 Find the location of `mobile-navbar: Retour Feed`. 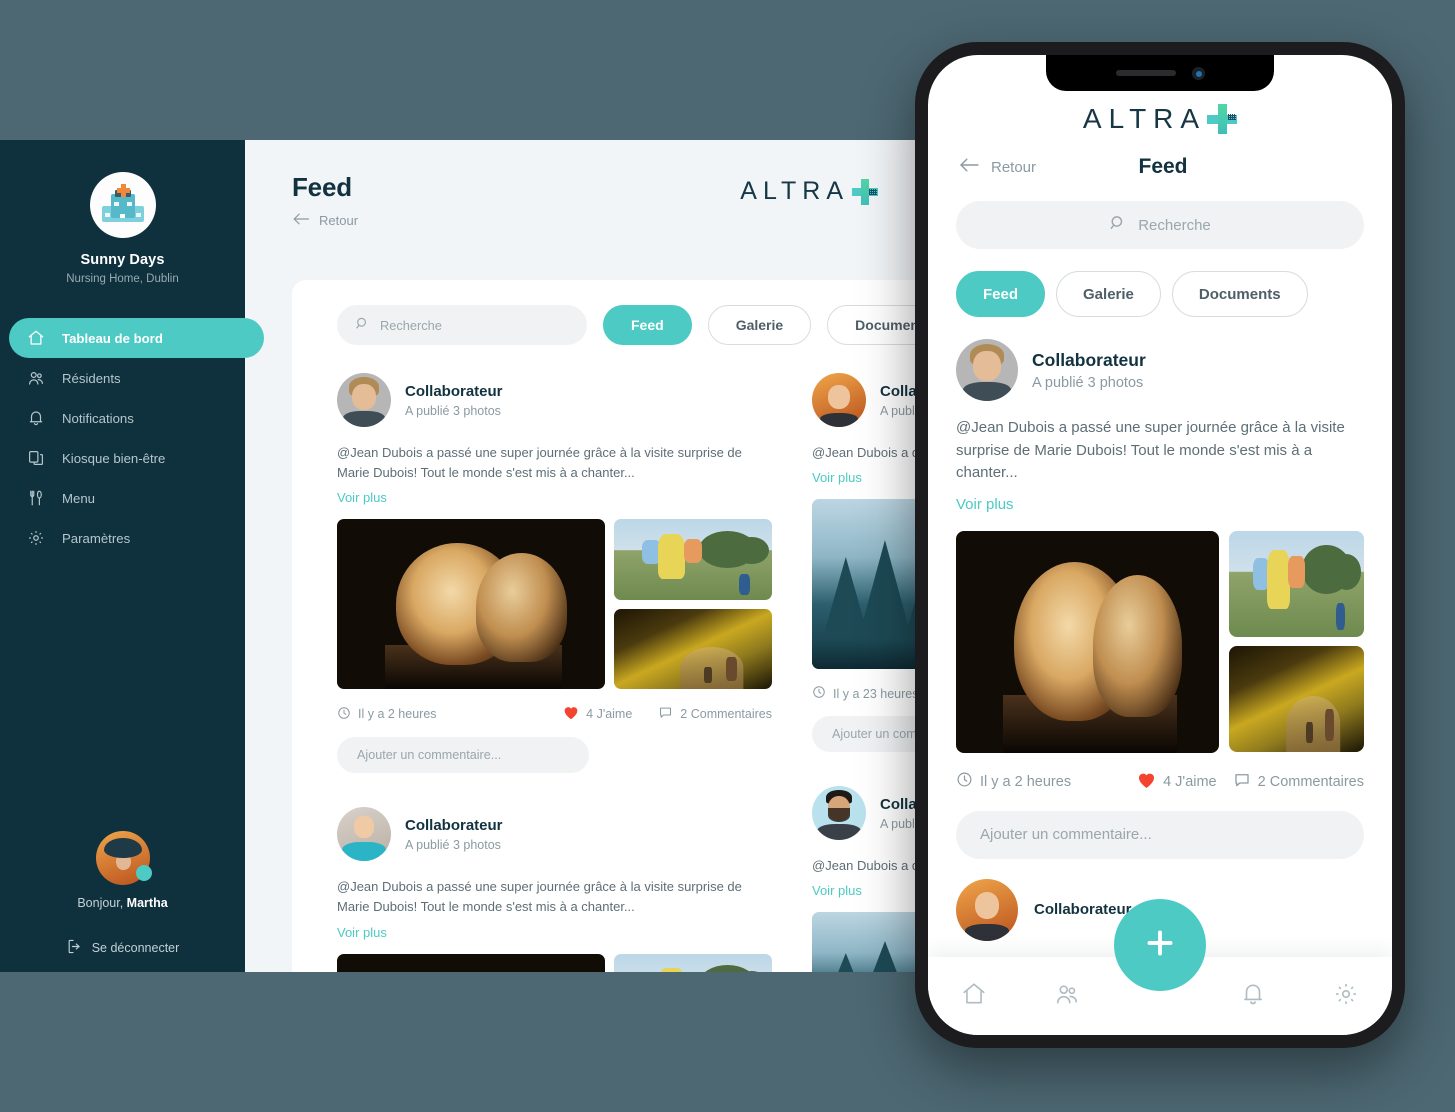

mobile-navbar: Retour Feed is located at coordinates (1160, 157).